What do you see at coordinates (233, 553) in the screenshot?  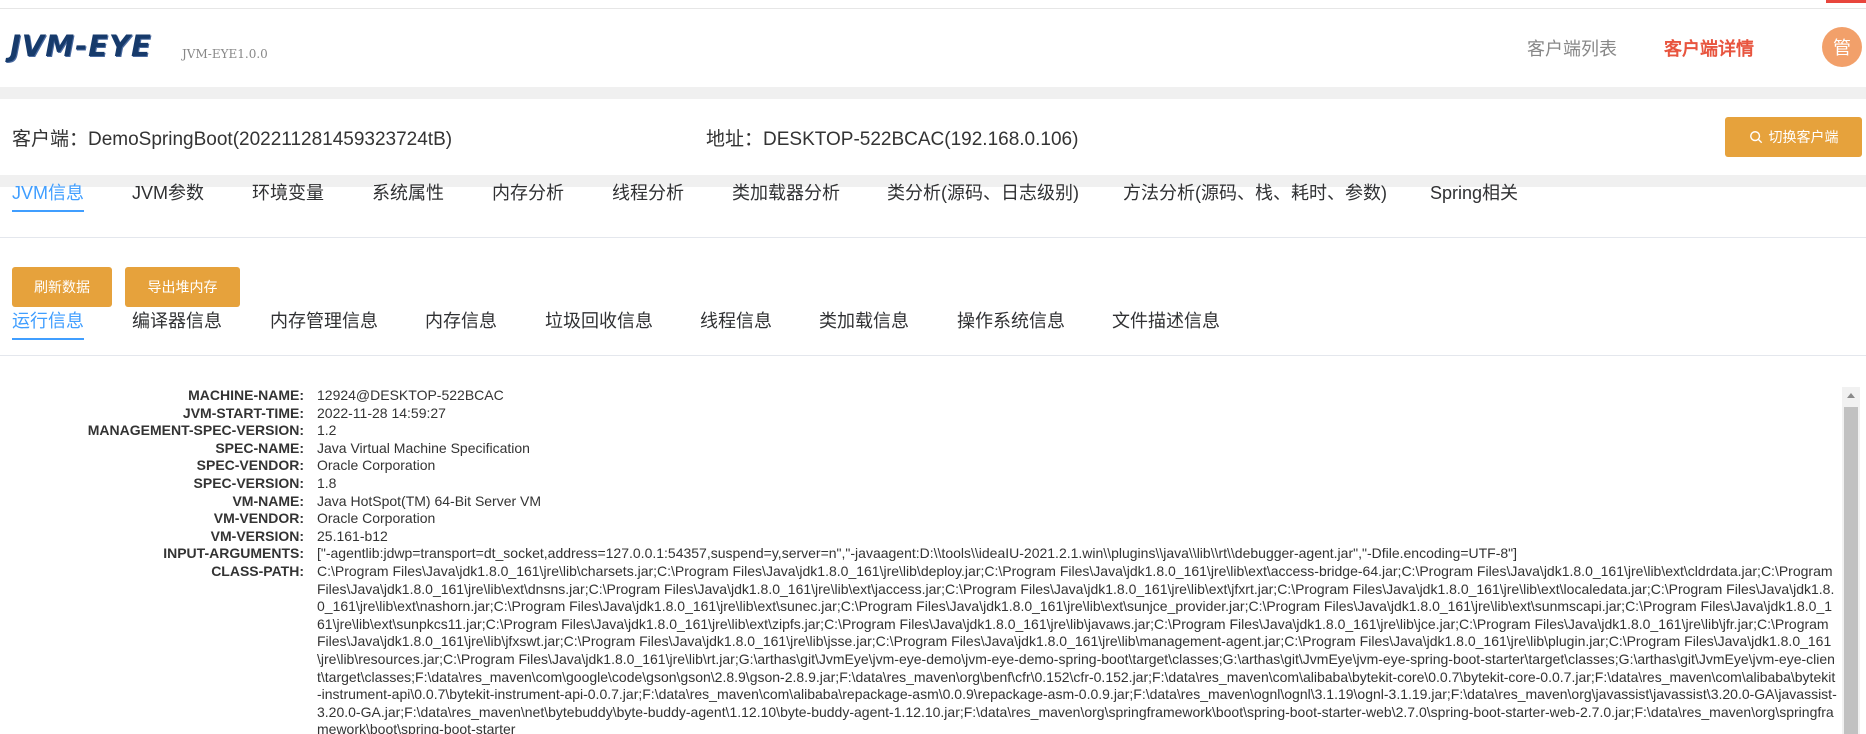 I see `property-key: INPUT-ARGUMENTS:` at bounding box center [233, 553].